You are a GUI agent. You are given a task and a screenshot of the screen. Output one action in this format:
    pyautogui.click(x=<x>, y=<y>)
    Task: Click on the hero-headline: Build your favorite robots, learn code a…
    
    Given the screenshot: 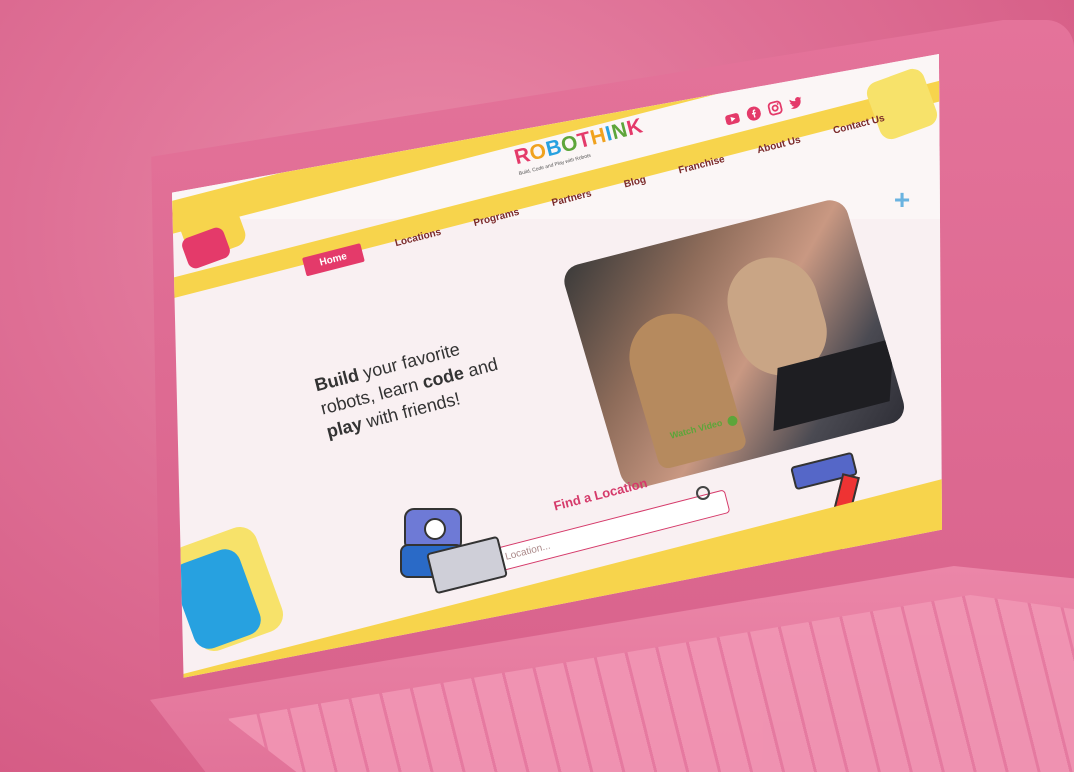 What is the action you would take?
    pyautogui.click(x=406, y=390)
    